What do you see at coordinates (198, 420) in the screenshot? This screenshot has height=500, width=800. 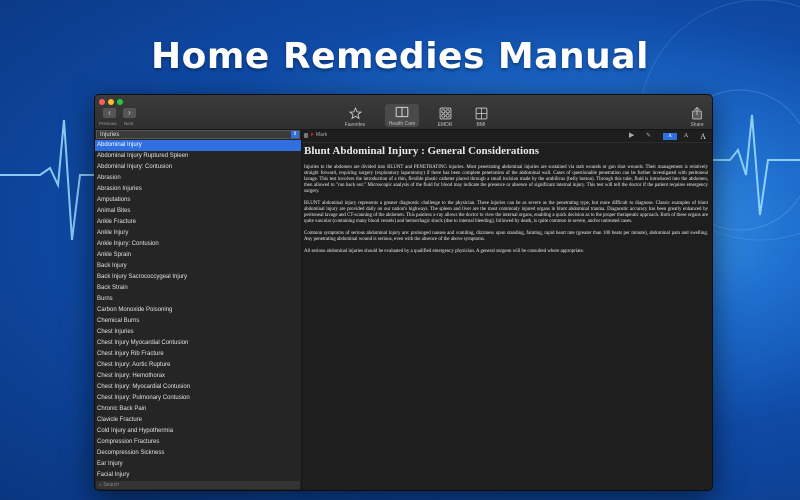 I see `list-item: Clavicle Fracture` at bounding box center [198, 420].